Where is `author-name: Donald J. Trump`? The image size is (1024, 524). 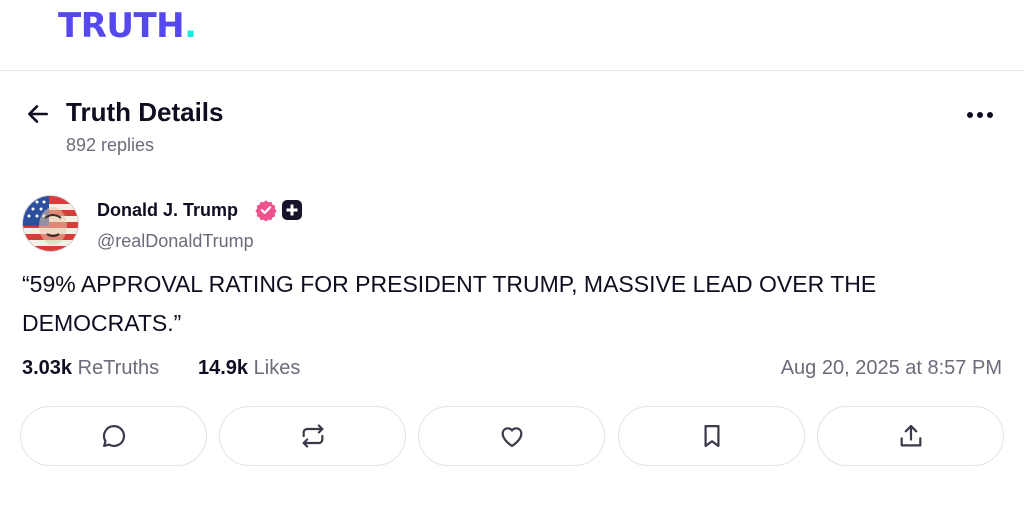
author-name: Donald J. Trump is located at coordinates (167, 210).